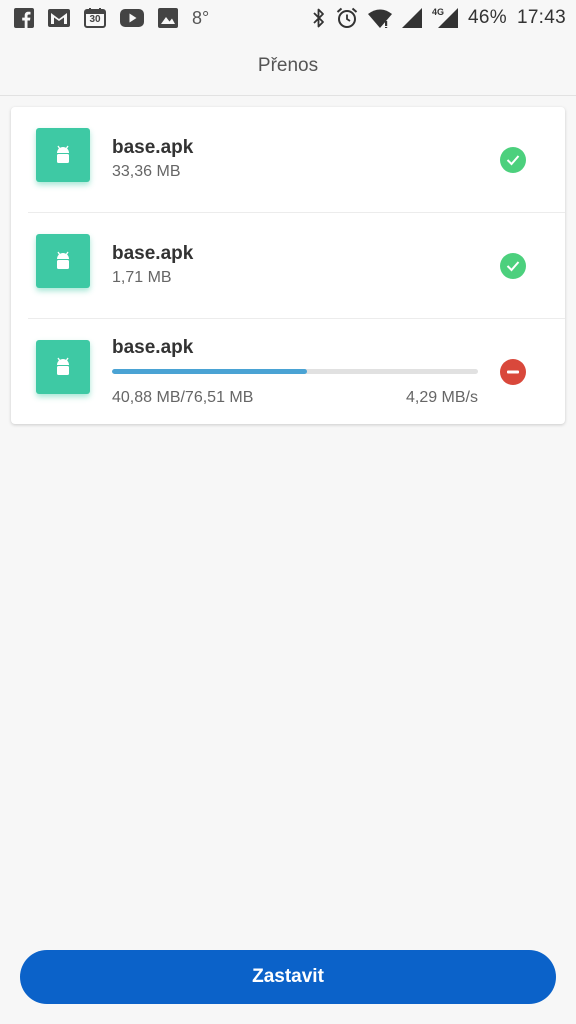 This screenshot has width=576, height=1024. Describe the element at coordinates (201, 17) in the screenshot. I see `temperature-text: 8°` at that location.